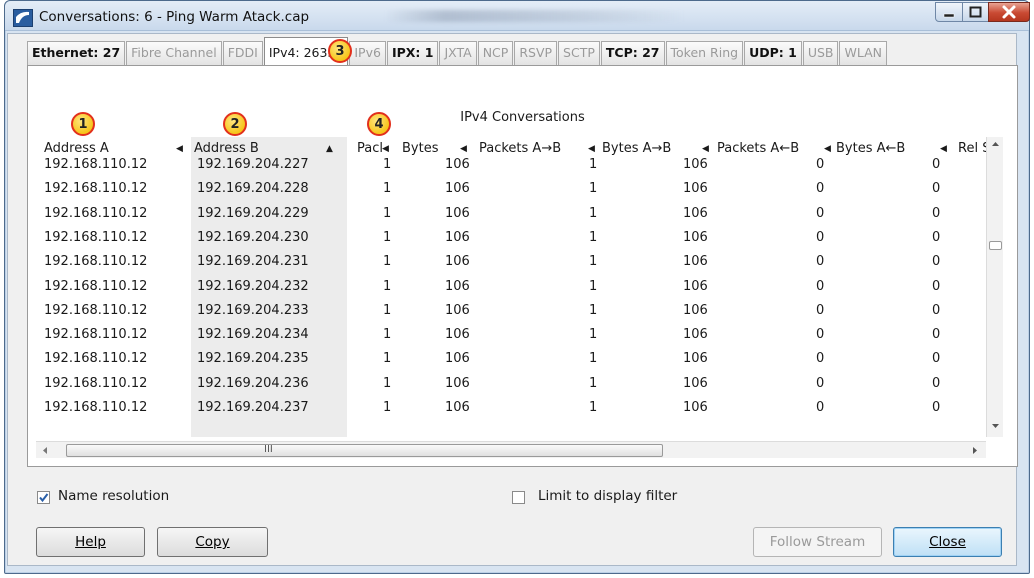  I want to click on table-row: 192.168.110.12 192.169.204.234 1 106 1 106 0 0, so click(511, 339).